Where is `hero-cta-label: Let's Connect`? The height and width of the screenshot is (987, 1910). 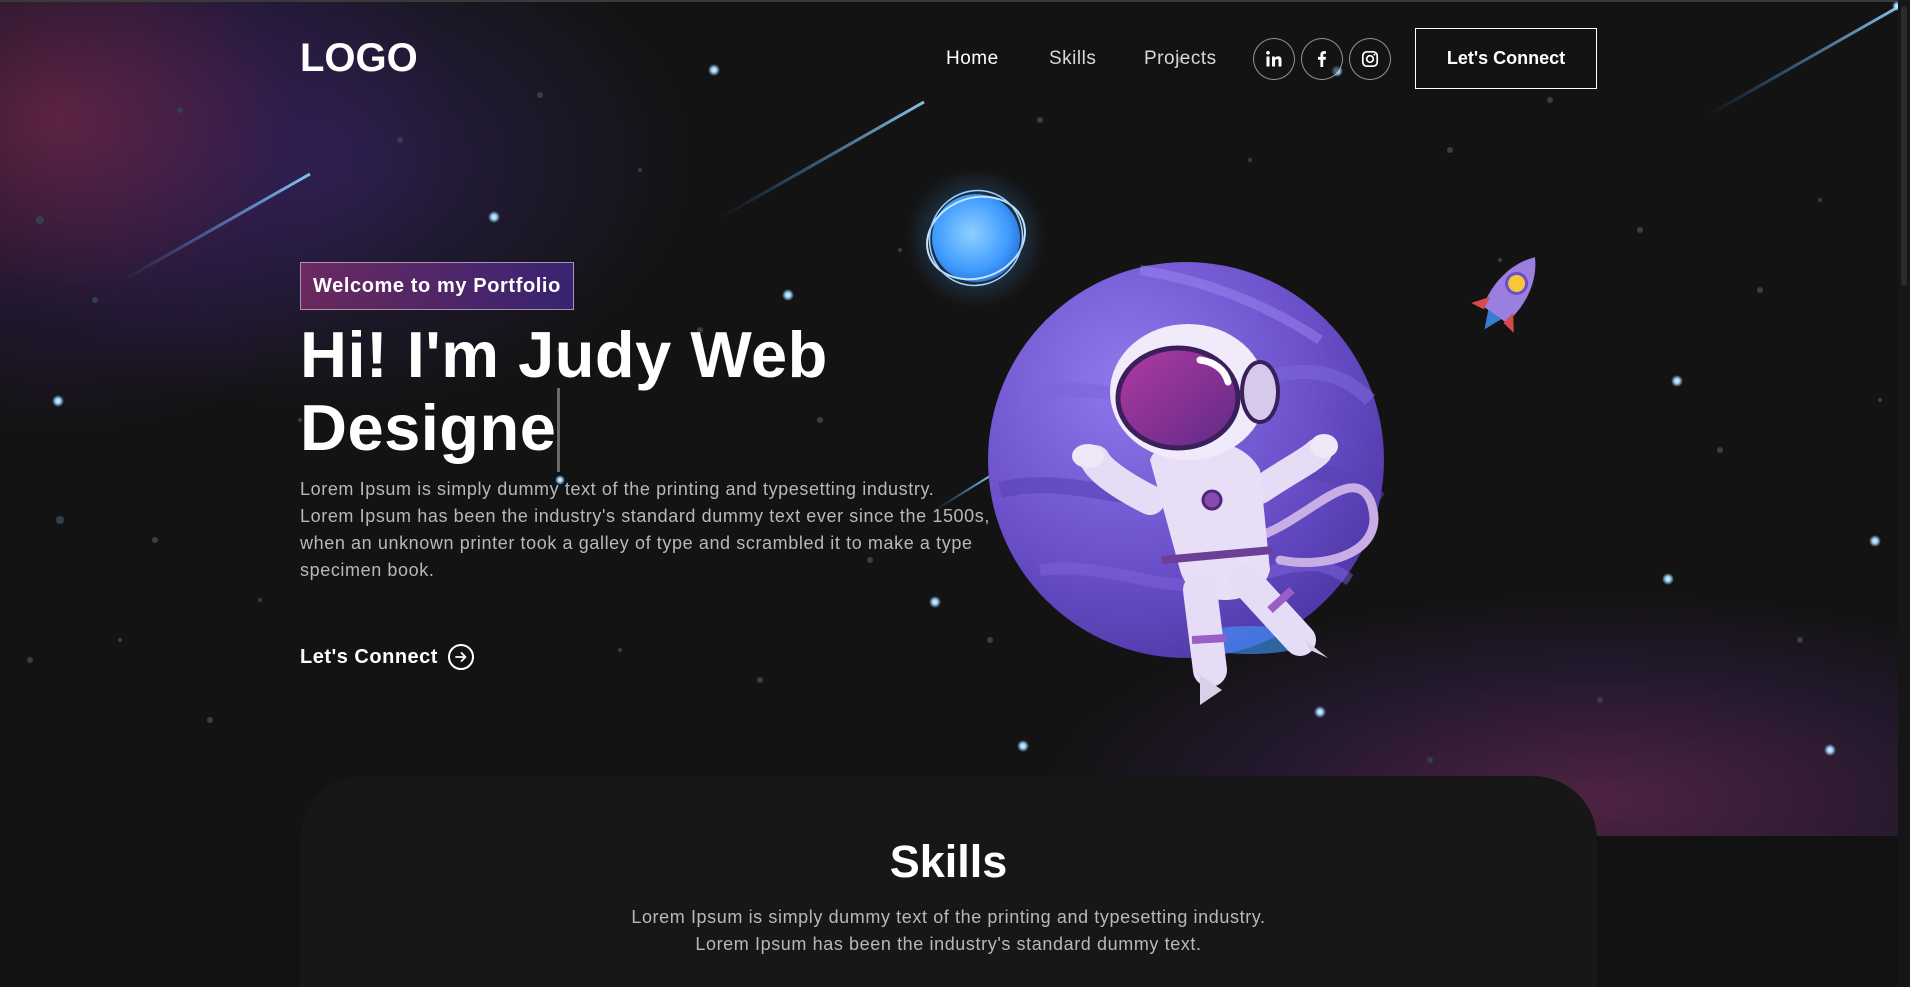
hero-cta-label: Let's Connect is located at coordinates (369, 656).